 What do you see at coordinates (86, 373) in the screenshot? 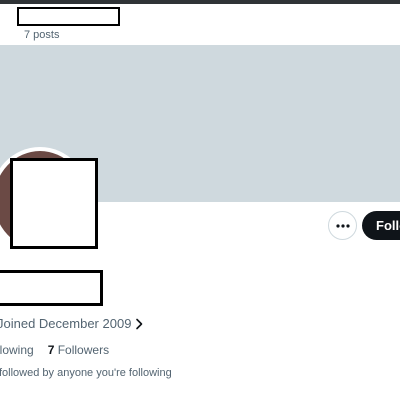
I see `followed-by-note: followed by anyone you're following` at bounding box center [86, 373].